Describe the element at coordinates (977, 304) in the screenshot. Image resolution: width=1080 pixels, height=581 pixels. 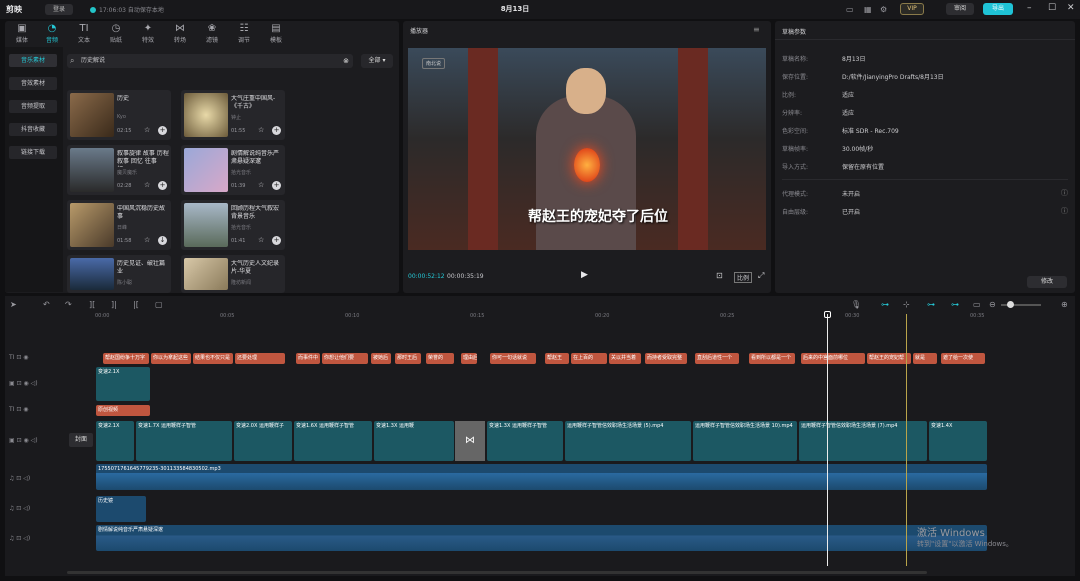
I see `caption-icon: ▭` at that location.